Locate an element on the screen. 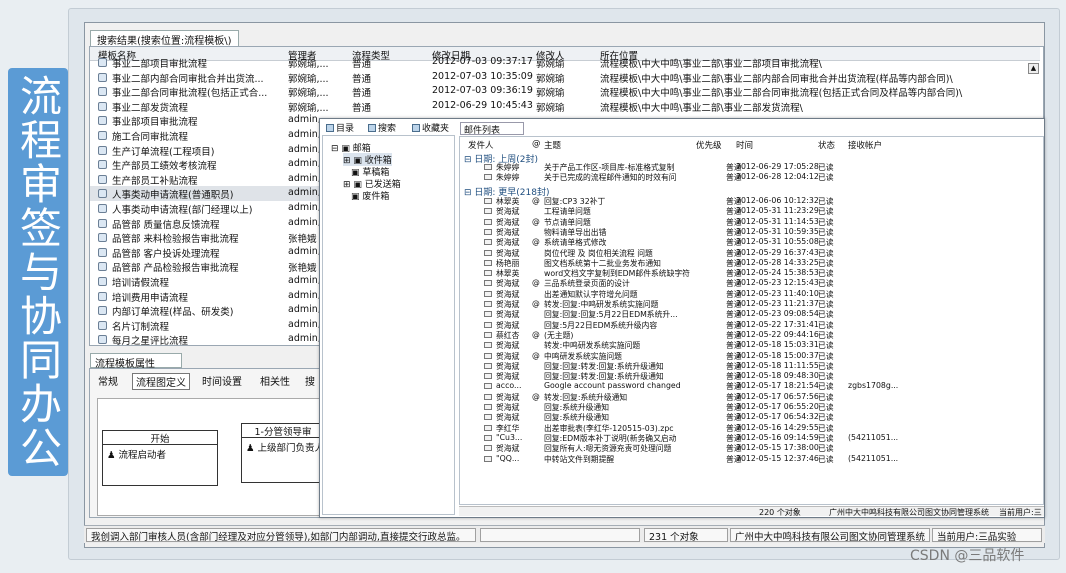 This screenshot has width=1066, height=573. mail-row: 贺海斌 物料请单导出出错 普通 2012-05-31 10:59:35 已读 is located at coordinates (751, 232).